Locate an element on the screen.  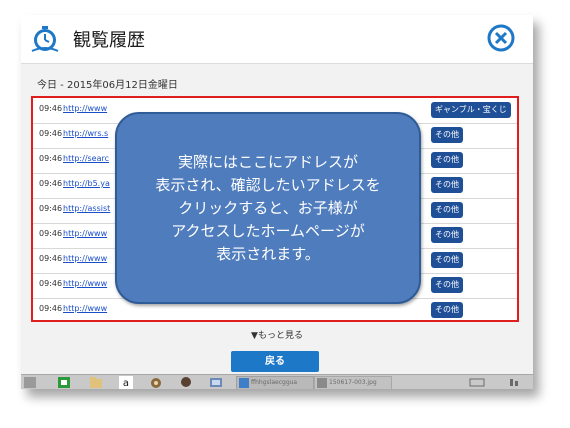
start-orb-icon is located at coordinates (30, 382).